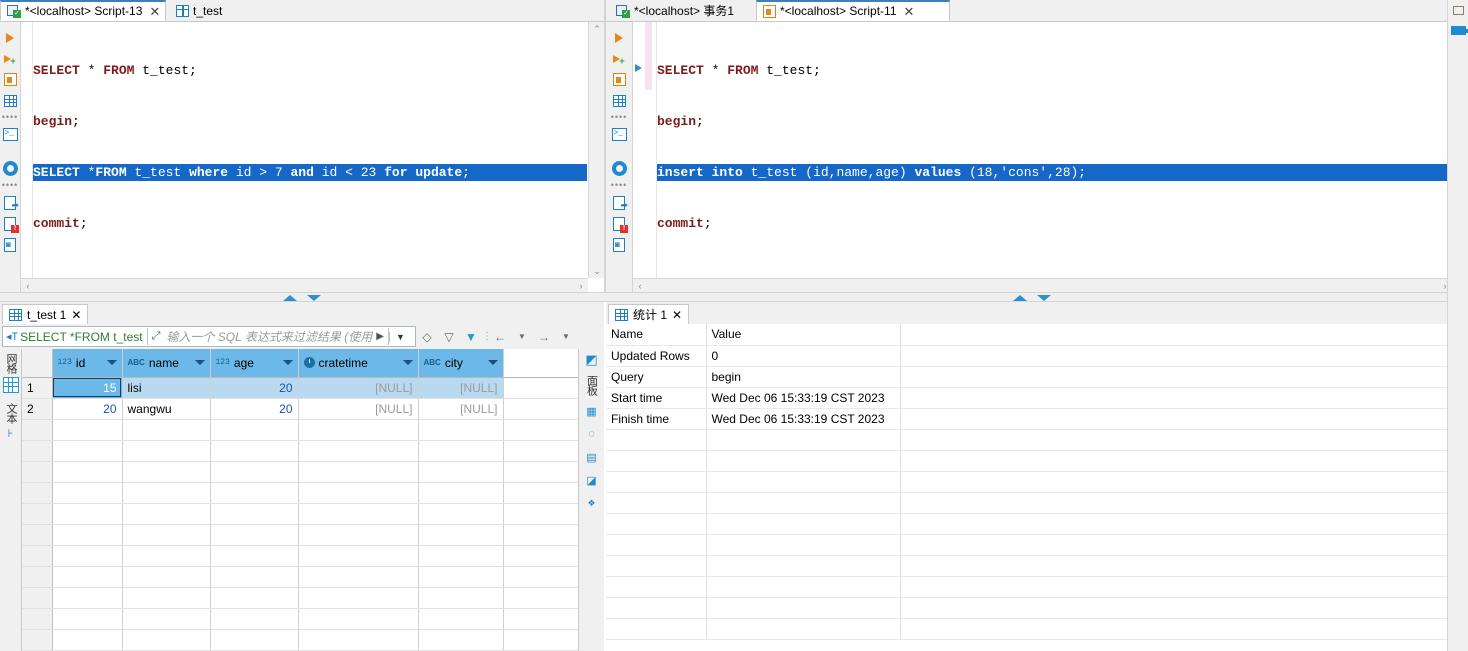 This screenshot has width=1468, height=651. What do you see at coordinates (656, 419) in the screenshot?
I see `statistics-name: Finish time` at bounding box center [656, 419].